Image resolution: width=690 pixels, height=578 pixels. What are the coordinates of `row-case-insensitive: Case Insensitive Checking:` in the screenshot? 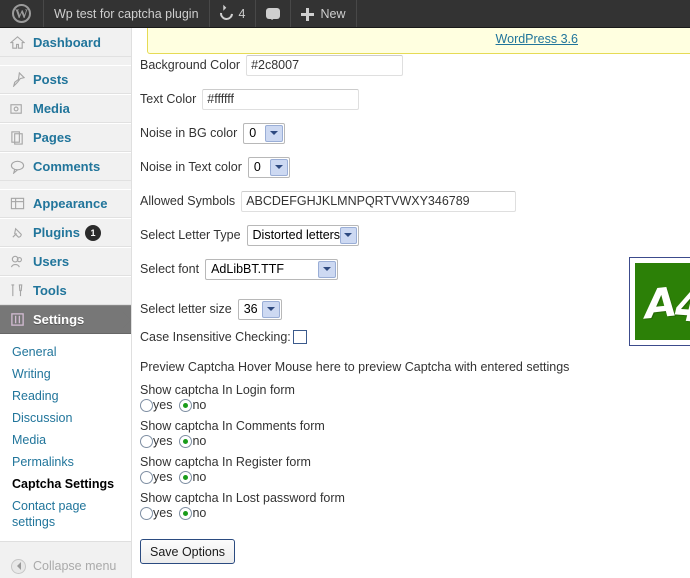 It's located at (411, 337).